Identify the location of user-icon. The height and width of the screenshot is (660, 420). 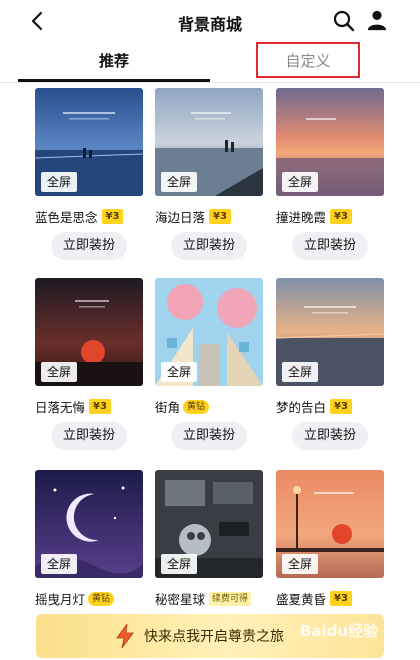
(377, 20).